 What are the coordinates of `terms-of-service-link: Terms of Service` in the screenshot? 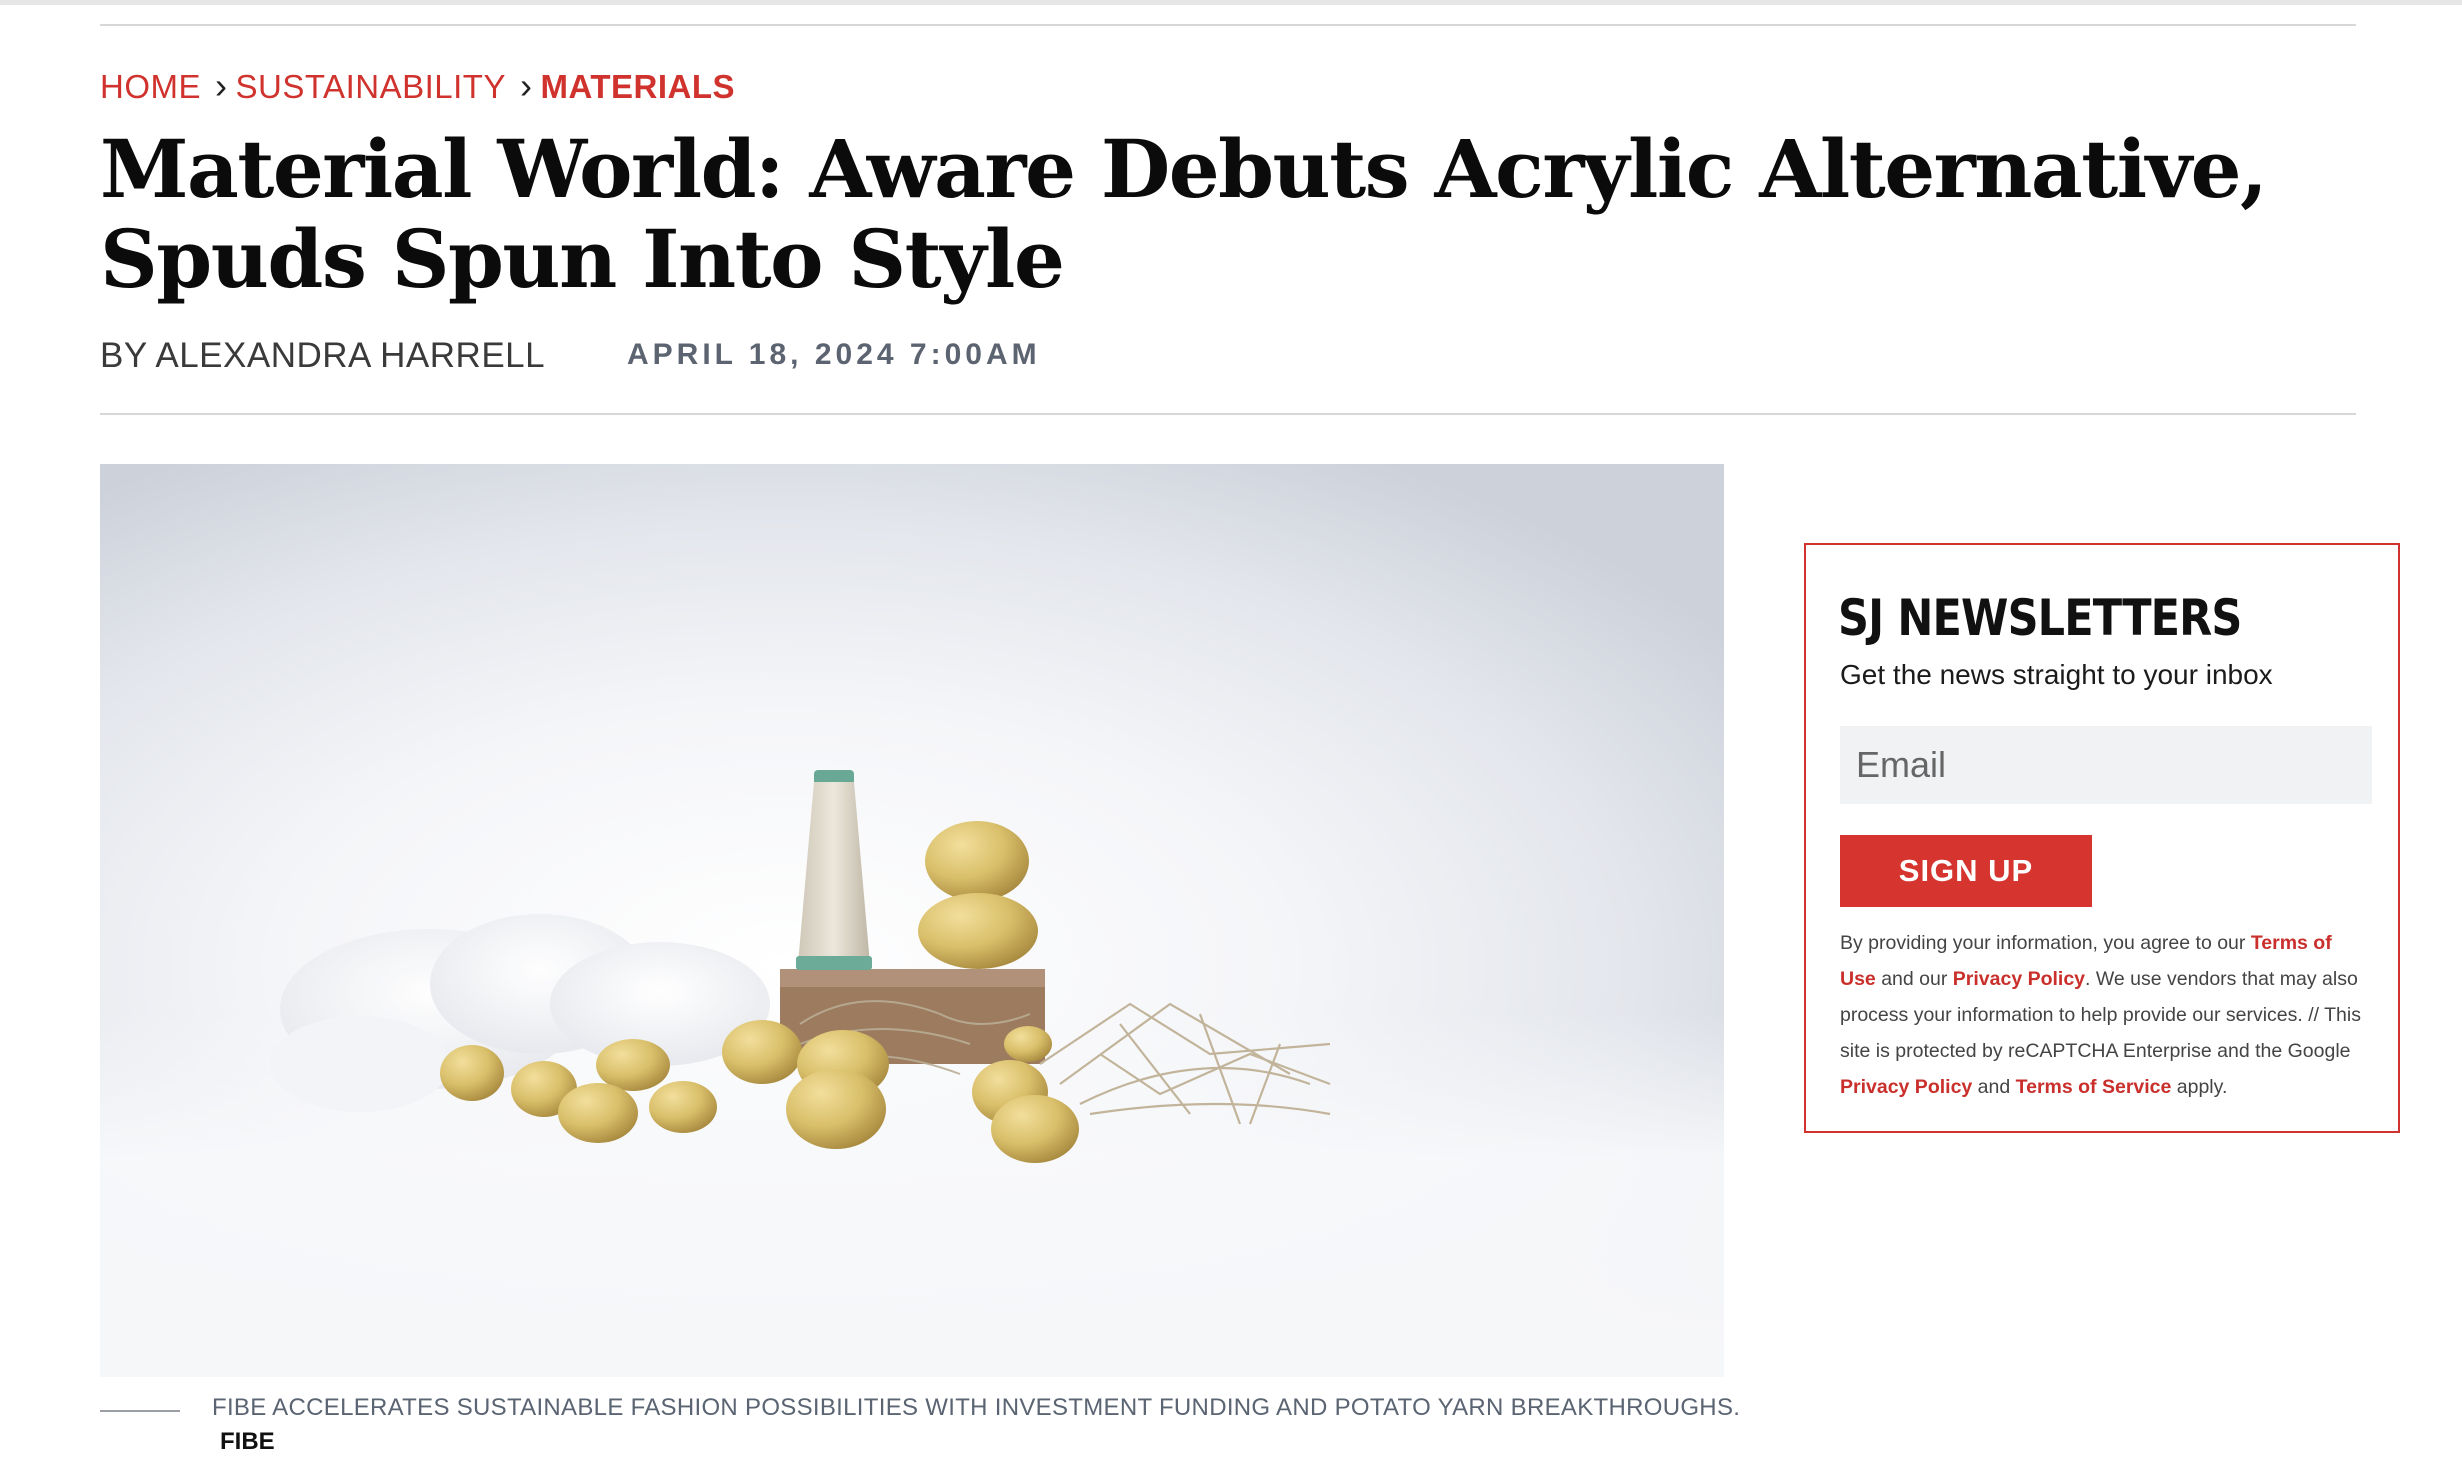 It's located at (2094, 1087).